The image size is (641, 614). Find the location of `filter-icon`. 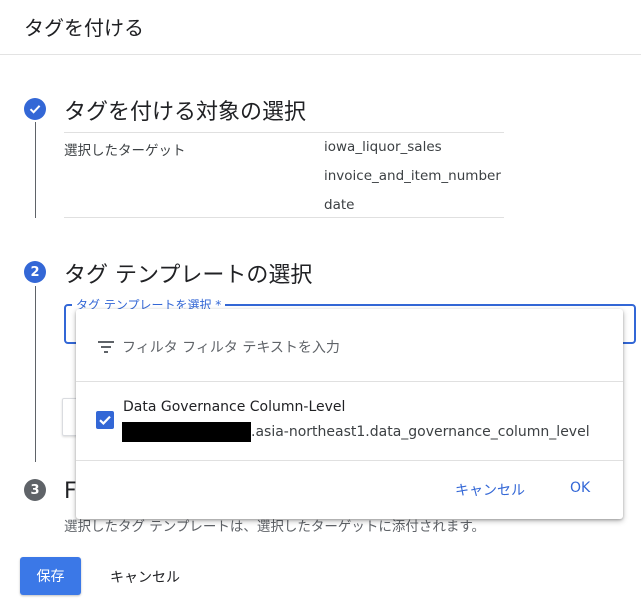

filter-icon is located at coordinates (106, 347).